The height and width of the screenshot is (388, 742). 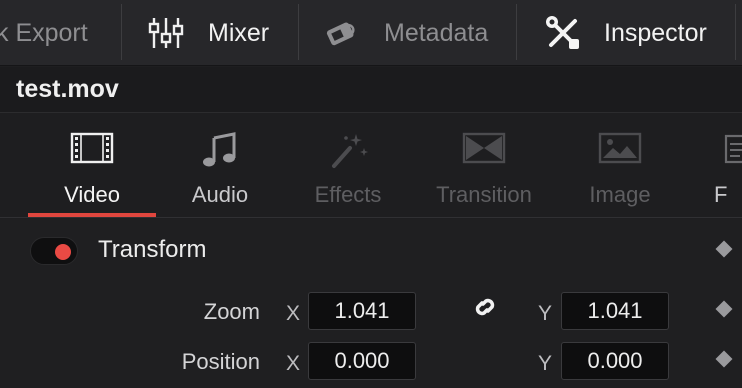 What do you see at coordinates (620, 150) in the screenshot?
I see `image-icon` at bounding box center [620, 150].